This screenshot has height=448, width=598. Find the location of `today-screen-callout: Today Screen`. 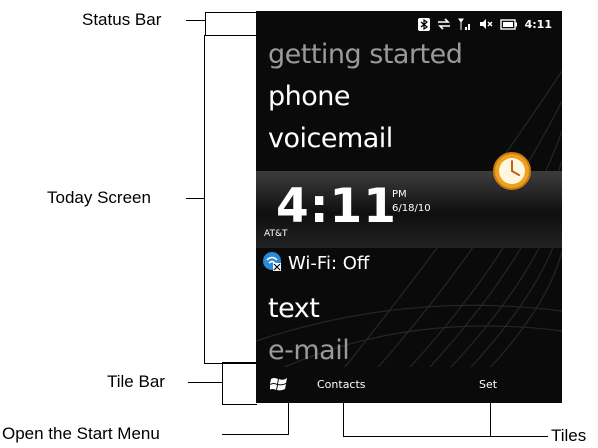

today-screen-callout: Today Screen is located at coordinates (99, 197).